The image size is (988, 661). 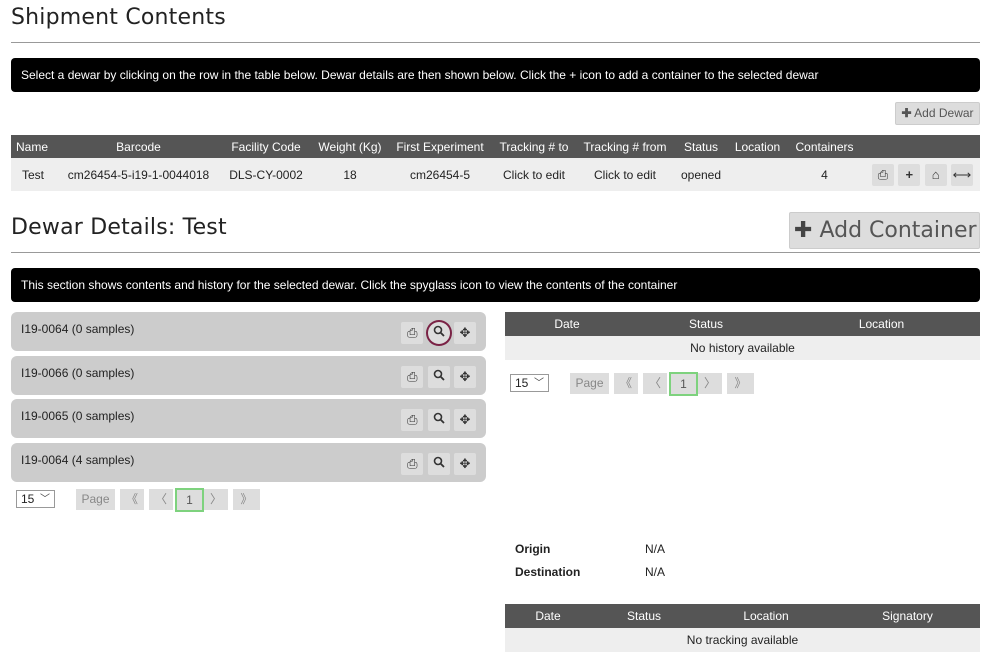 What do you see at coordinates (655, 572) in the screenshot?
I see `destination-value: N/A` at bounding box center [655, 572].